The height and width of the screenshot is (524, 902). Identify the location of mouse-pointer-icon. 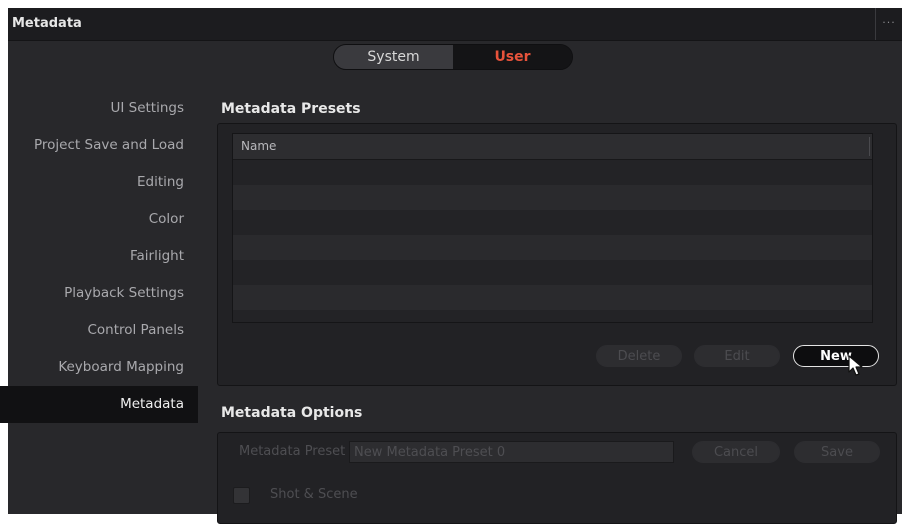
(856, 368).